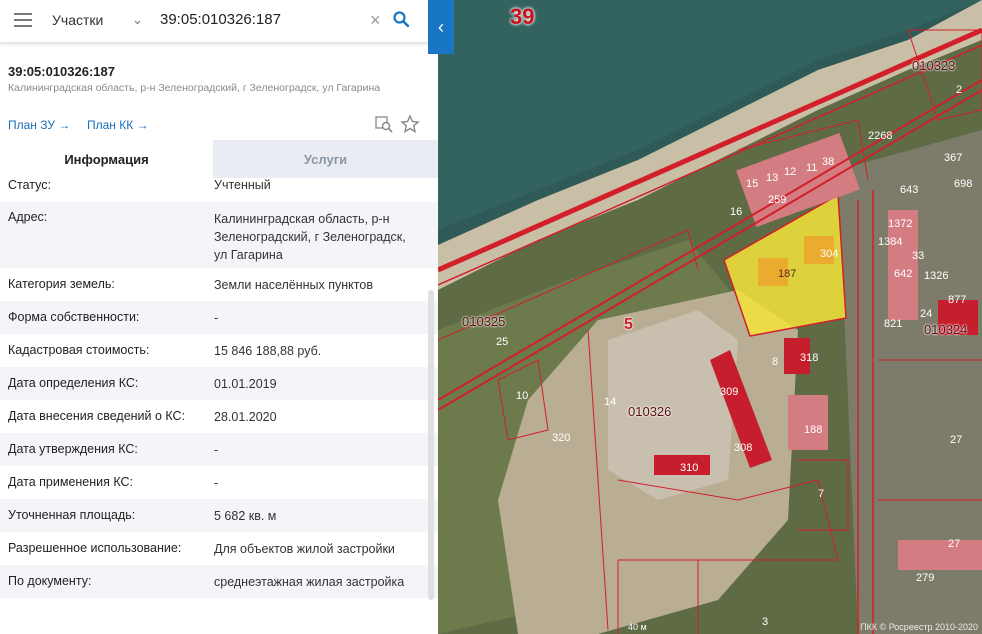 This screenshot has height=634, width=982. Describe the element at coordinates (71, 482) in the screenshot. I see `row-label: Дата применения КС:` at that location.